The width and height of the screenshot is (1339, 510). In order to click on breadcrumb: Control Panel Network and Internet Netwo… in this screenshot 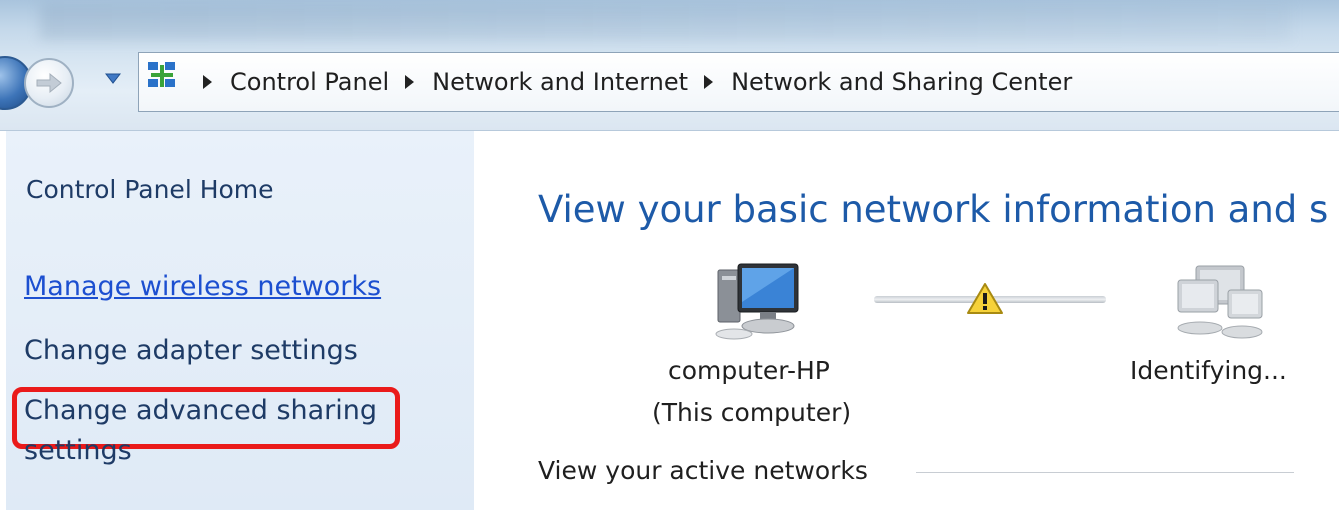, I will do `click(634, 82)`.